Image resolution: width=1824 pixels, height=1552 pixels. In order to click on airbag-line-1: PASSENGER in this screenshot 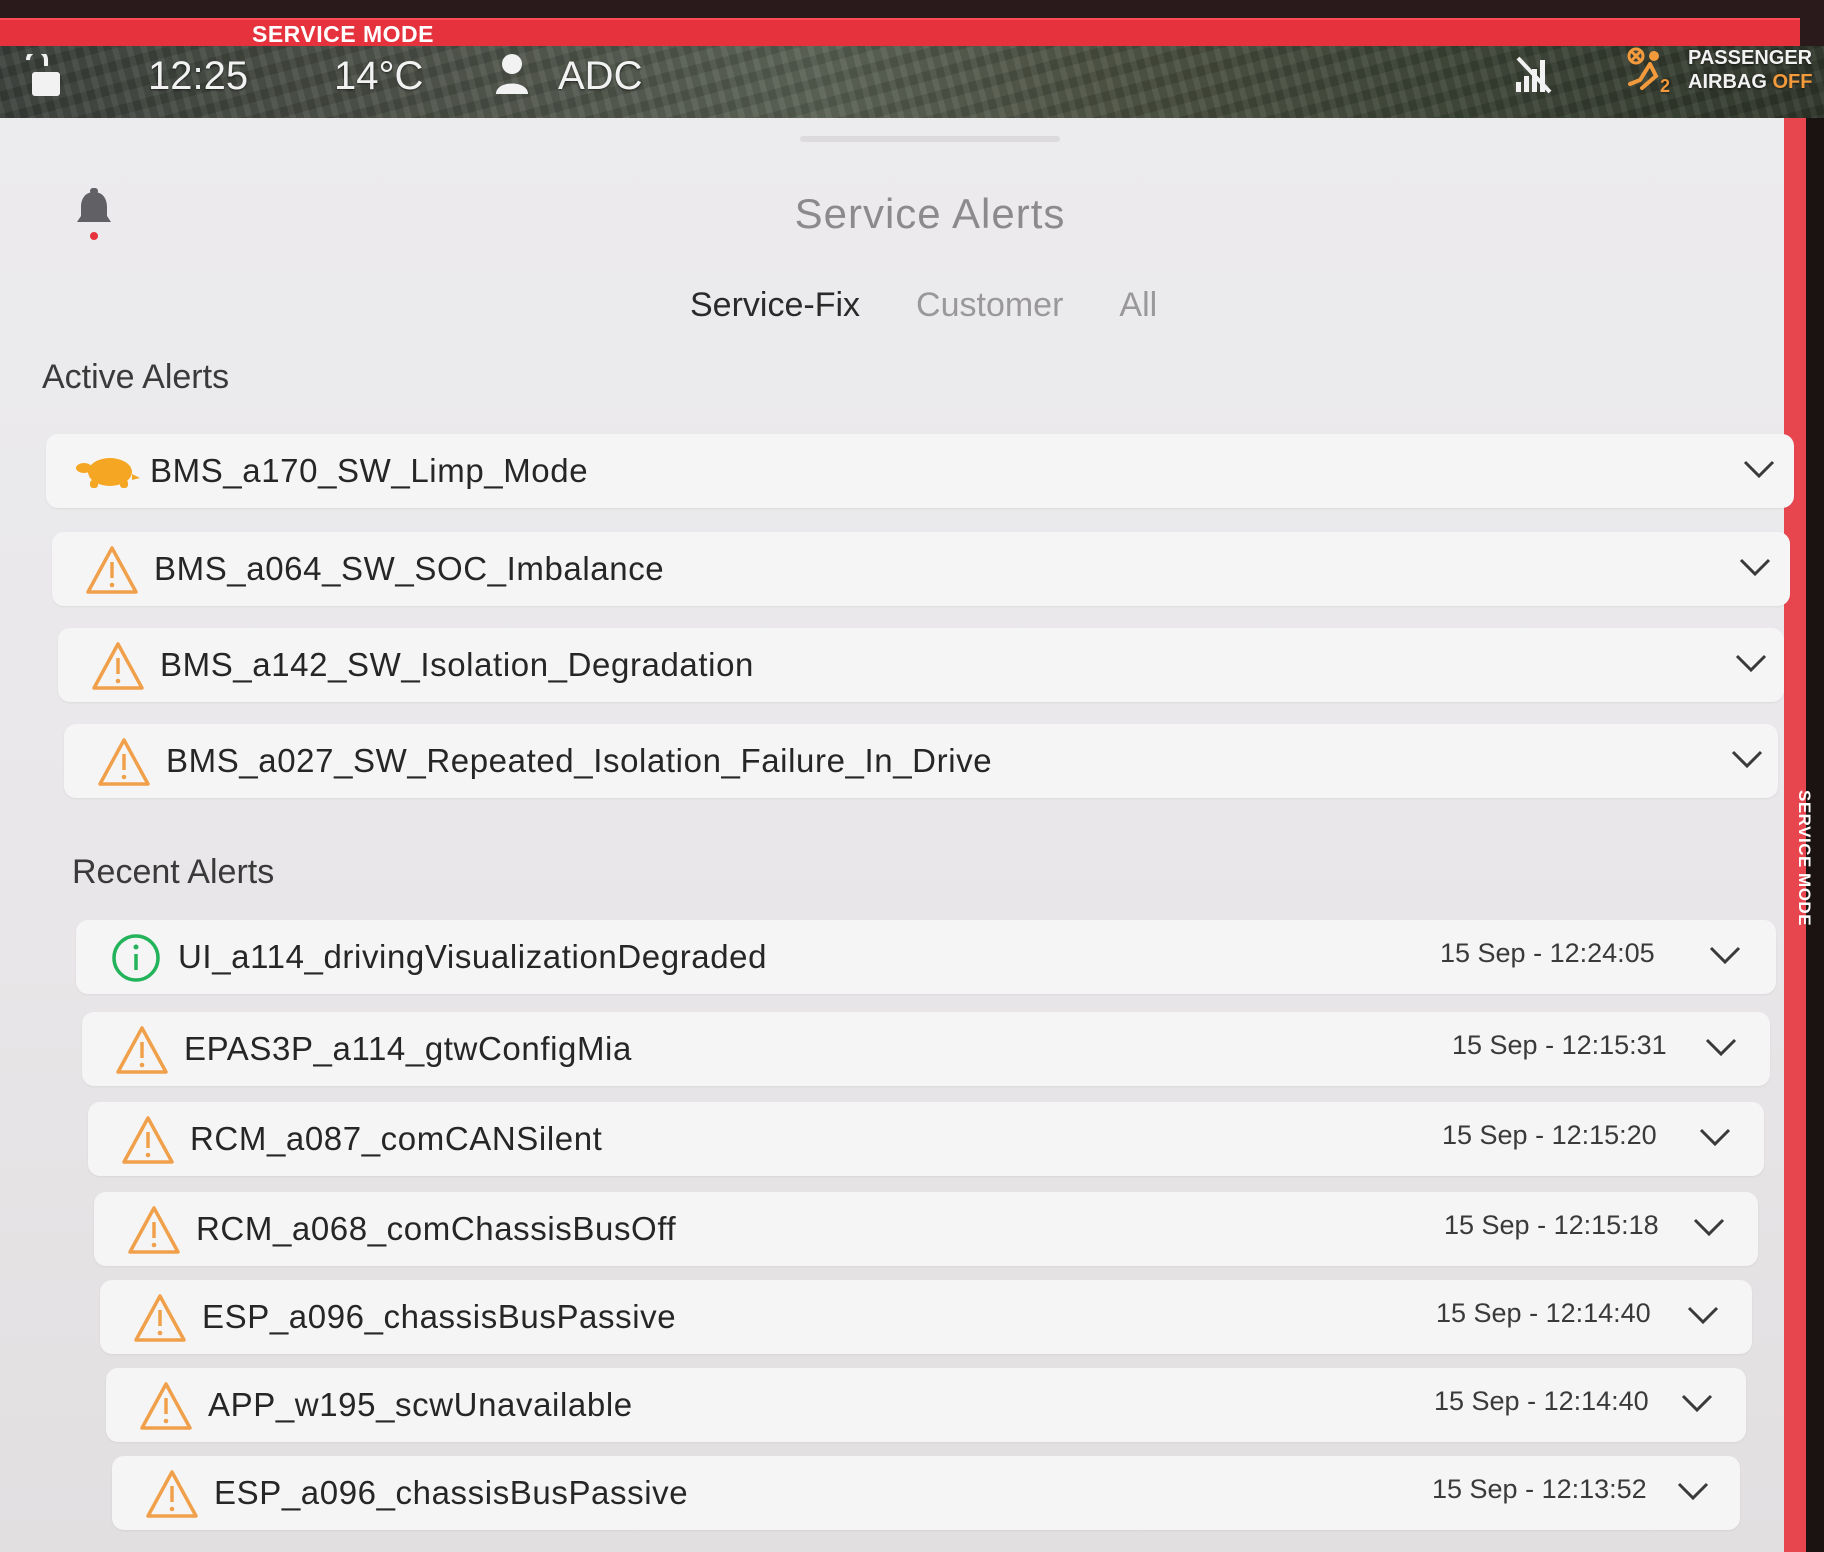, I will do `click(1750, 58)`.